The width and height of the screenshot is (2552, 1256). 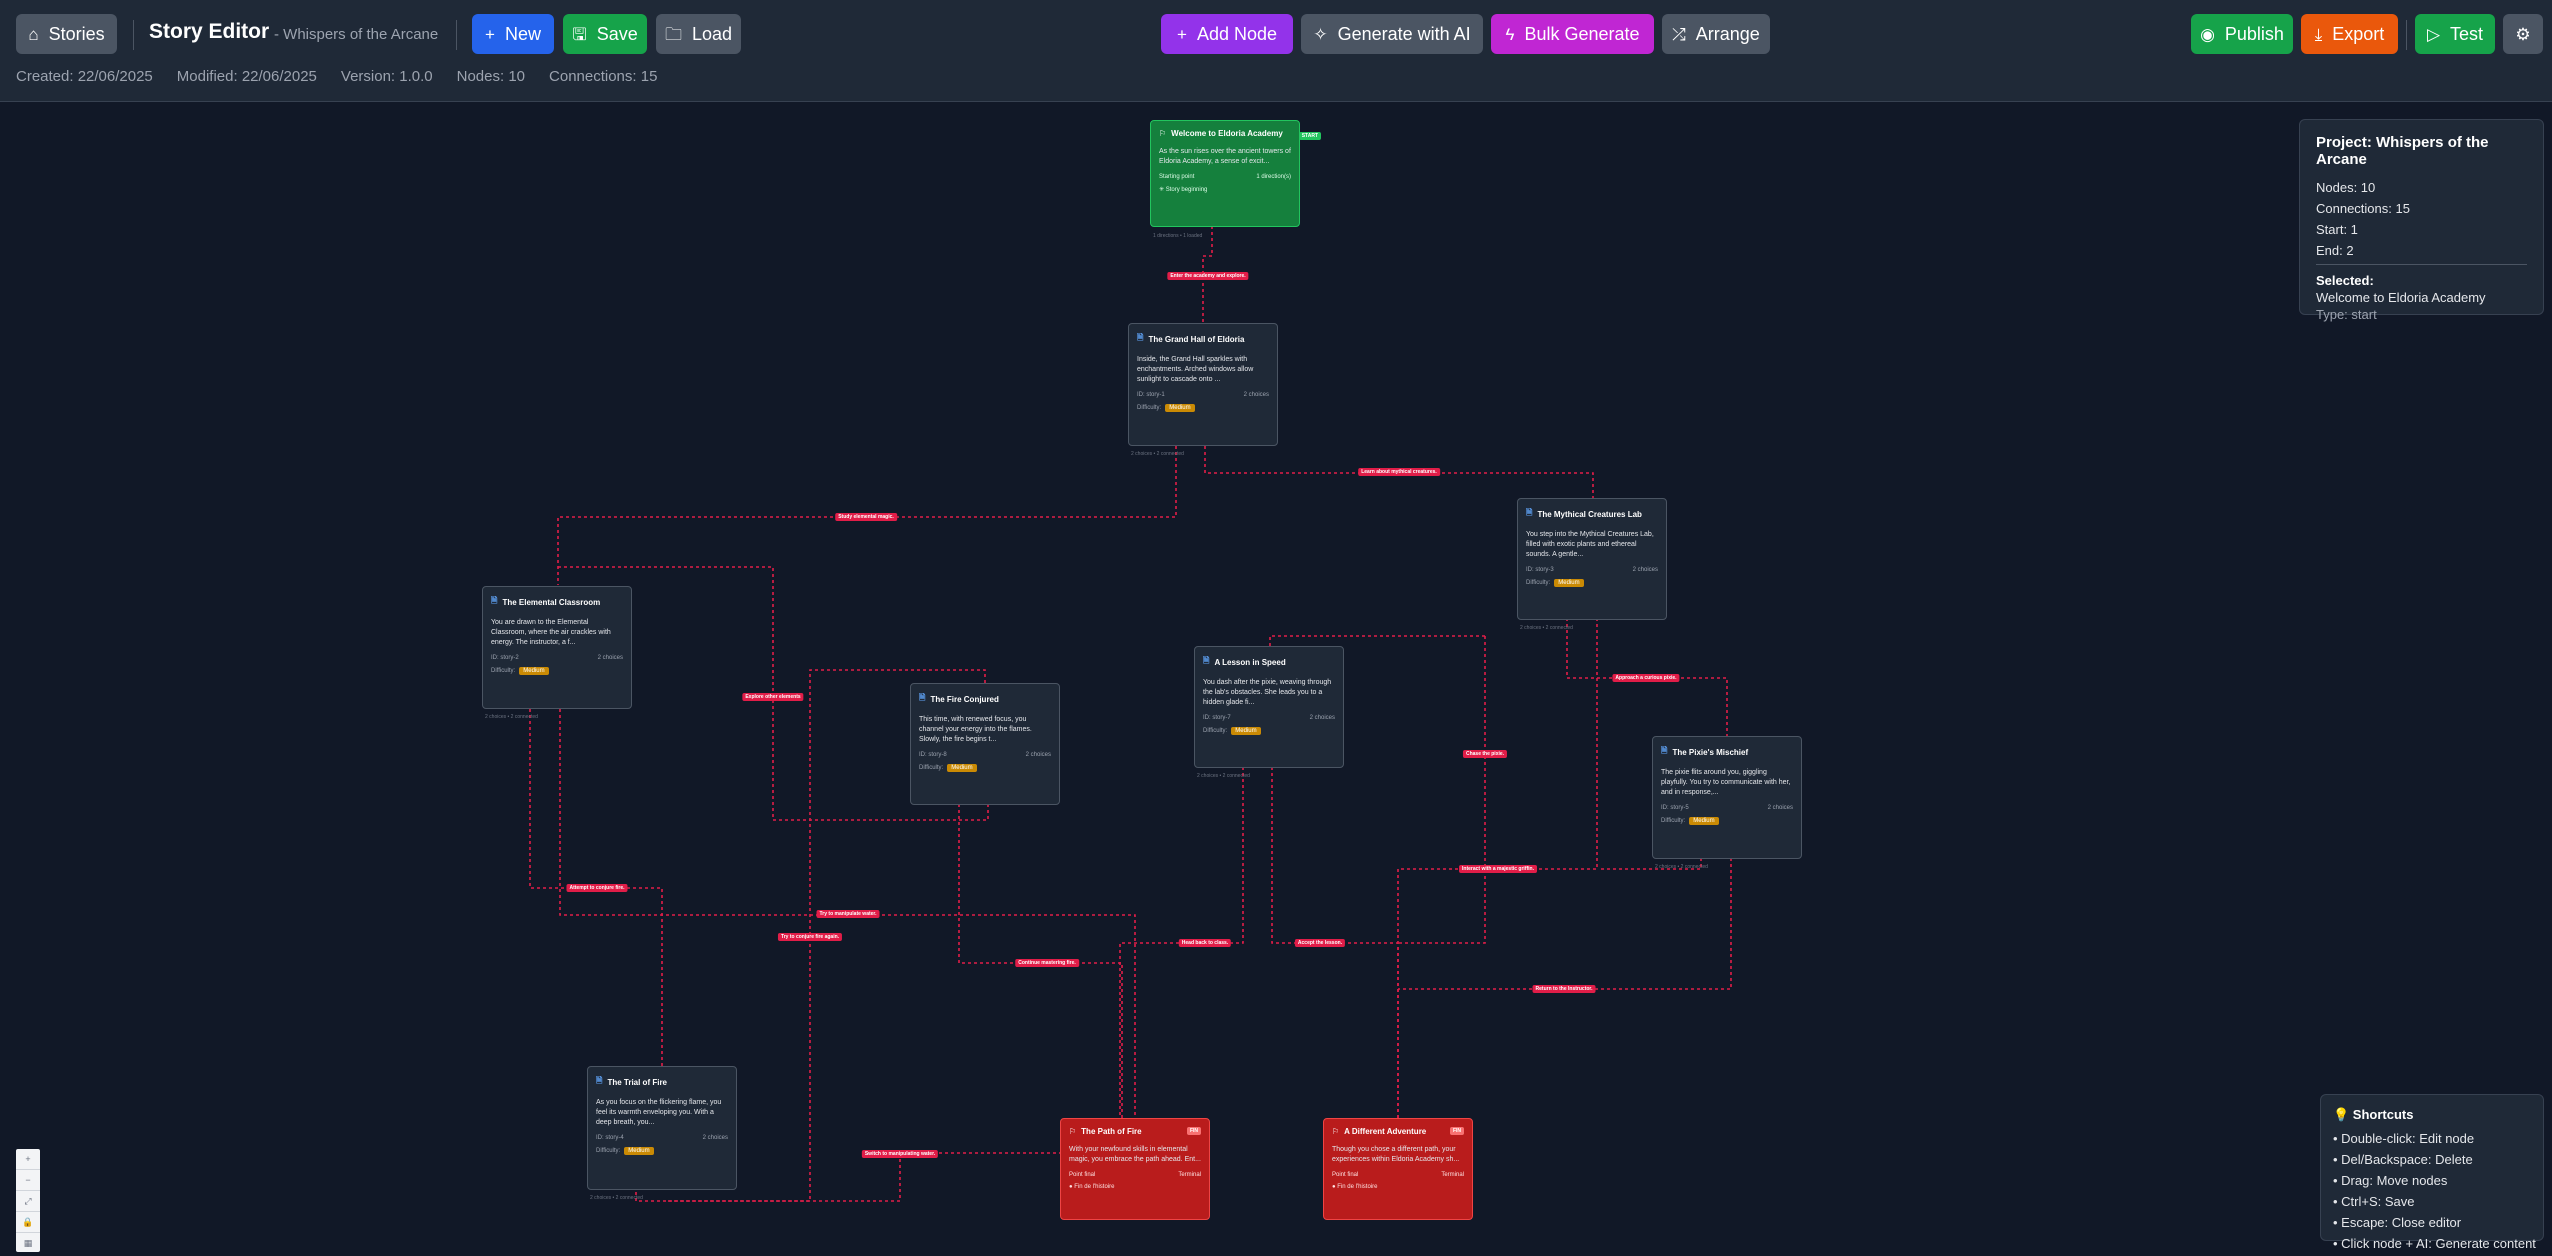 I want to click on node-subtext: 2 choices • 2 connected, so click(x=1546, y=628).